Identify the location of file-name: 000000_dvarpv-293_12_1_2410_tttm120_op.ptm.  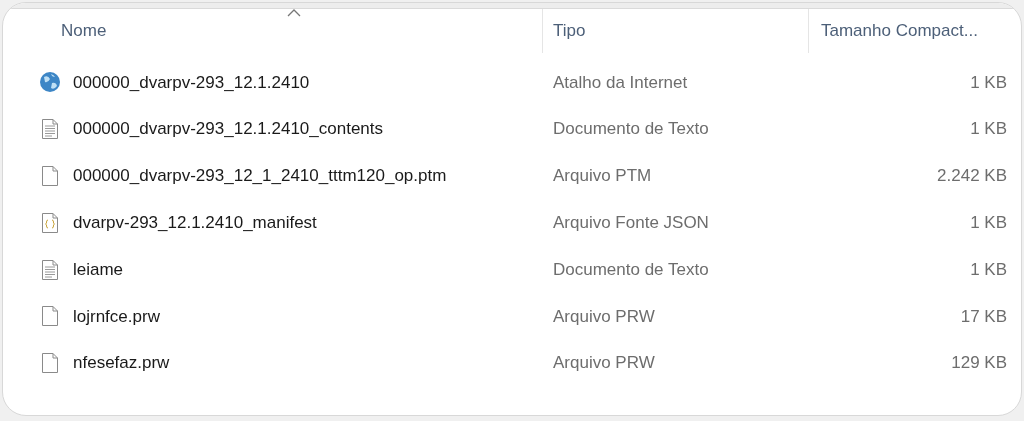
(260, 176).